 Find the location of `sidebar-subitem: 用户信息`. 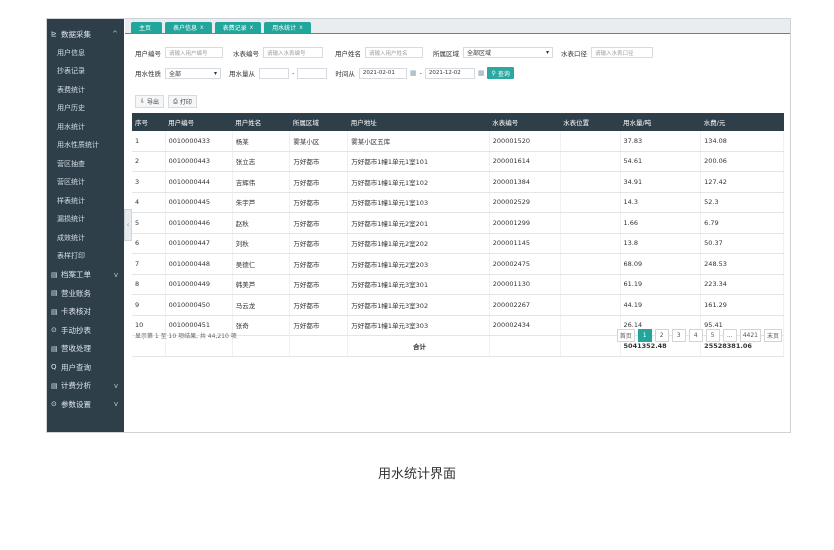

sidebar-subitem: 用户信息 is located at coordinates (85, 53).